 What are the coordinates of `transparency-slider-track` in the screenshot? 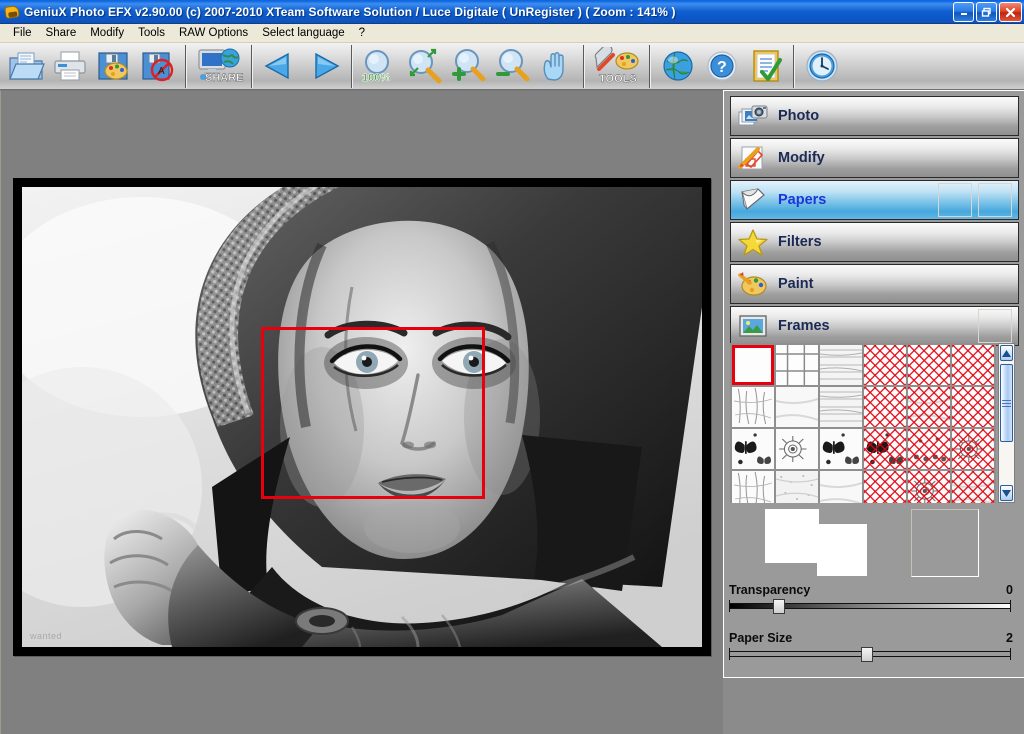 It's located at (870, 606).